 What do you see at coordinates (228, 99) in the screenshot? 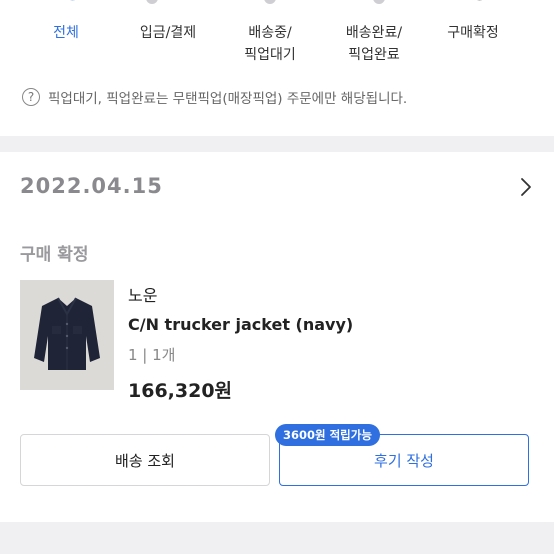
I see `notice-text: 픽업대기, 픽업완료는 무탠픽업(매장픽업) 주문에만 해당됩니다.` at bounding box center [228, 99].